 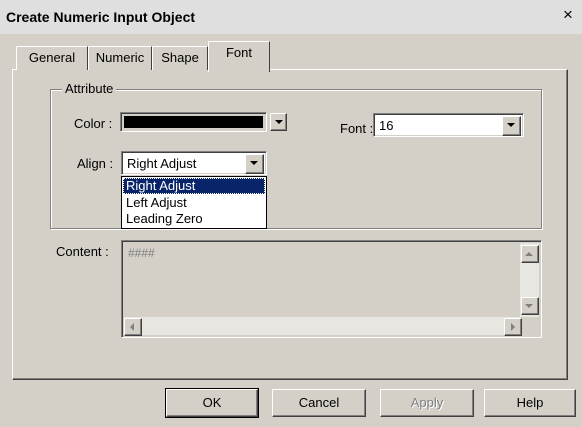 I want to click on align-option-right-adjust: Right Adjust, so click(x=194, y=186).